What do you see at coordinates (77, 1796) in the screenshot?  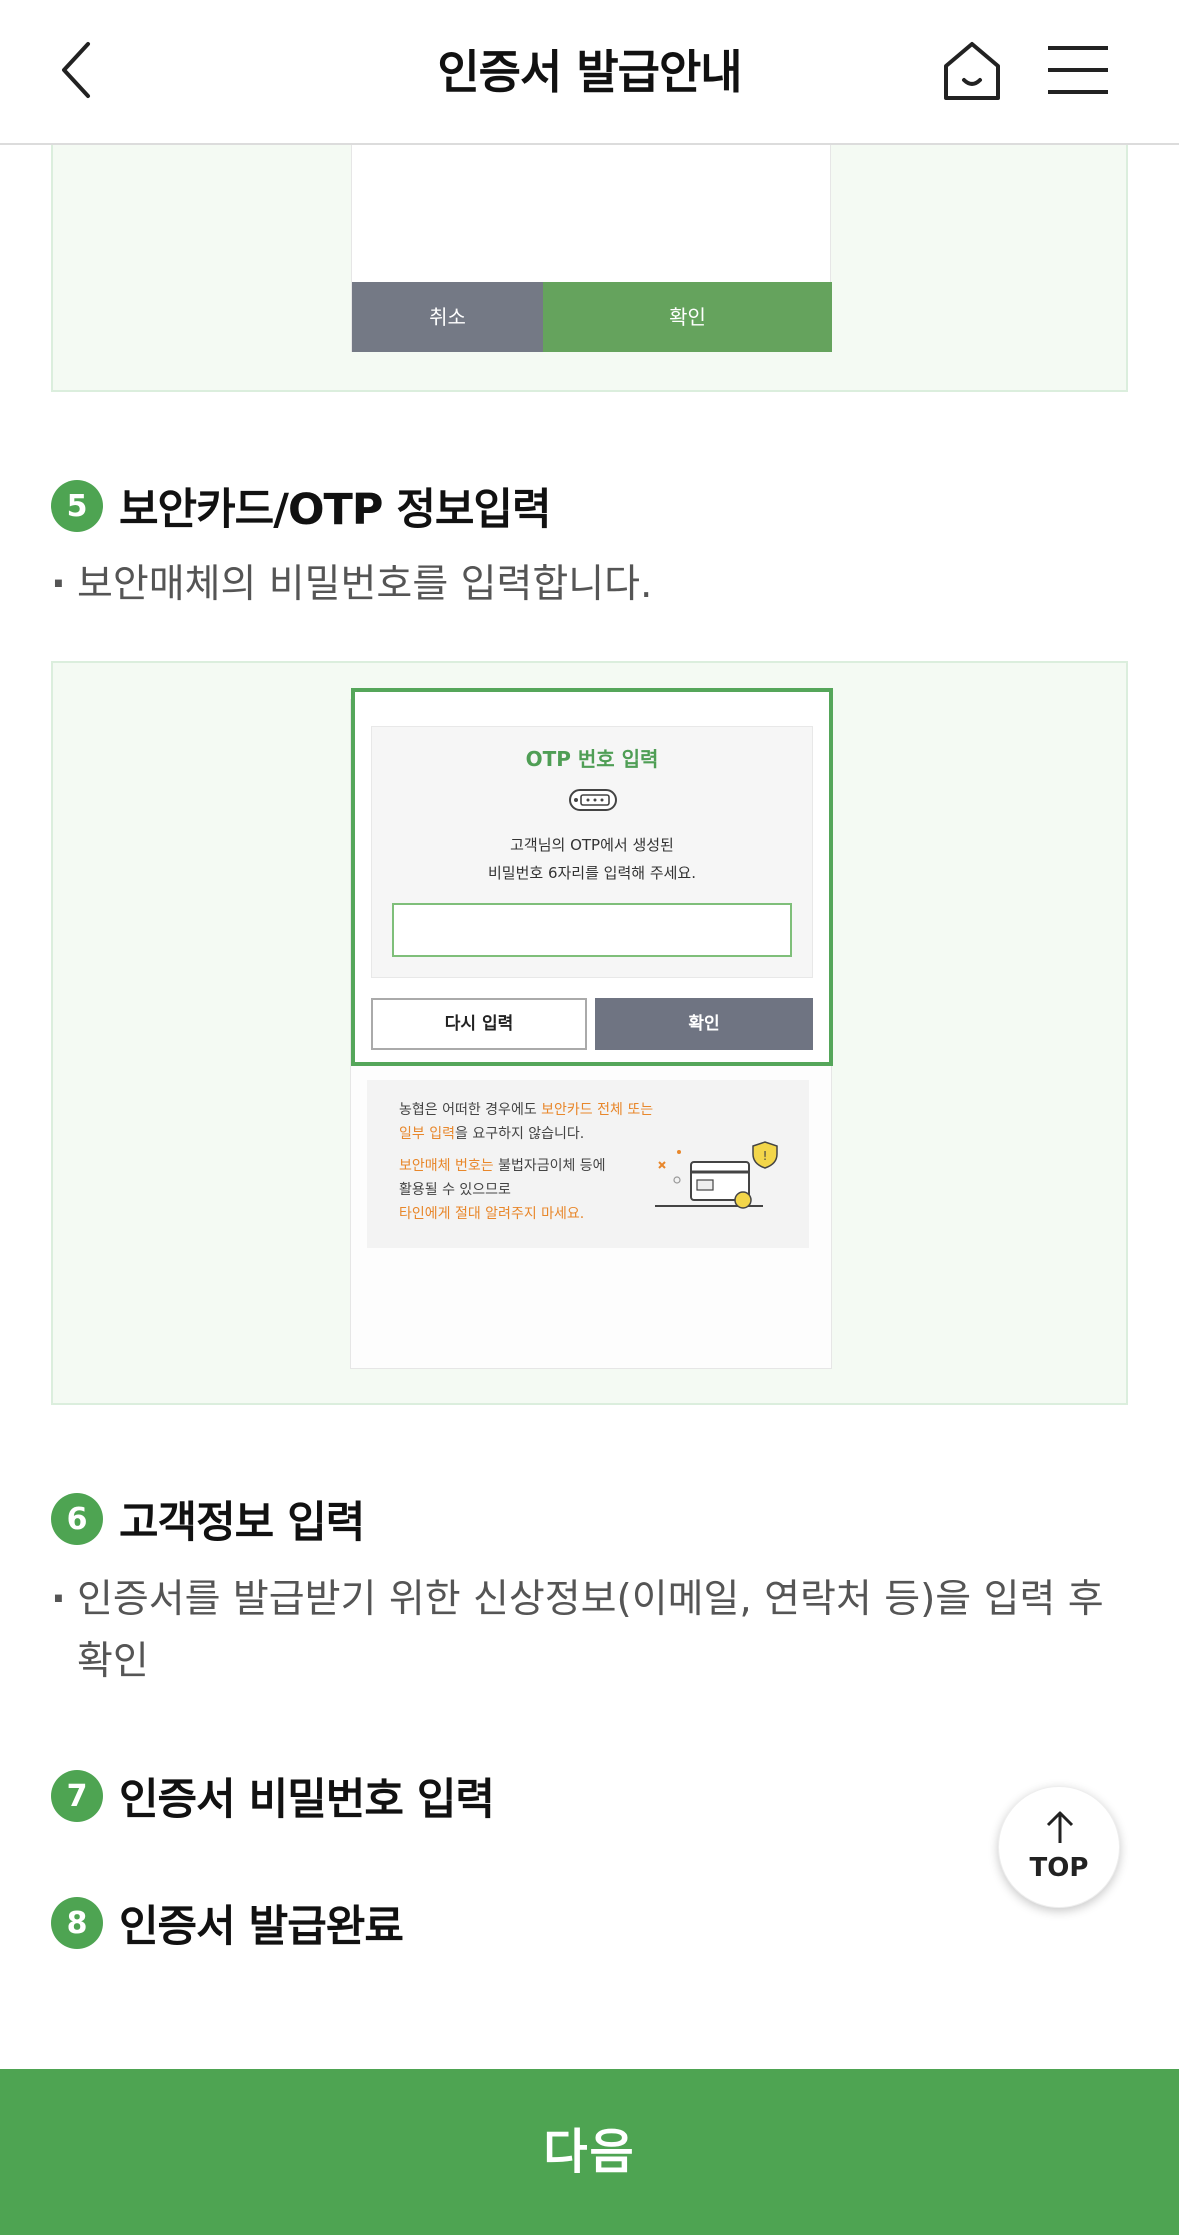 I see `step-number-badge: 7` at bounding box center [77, 1796].